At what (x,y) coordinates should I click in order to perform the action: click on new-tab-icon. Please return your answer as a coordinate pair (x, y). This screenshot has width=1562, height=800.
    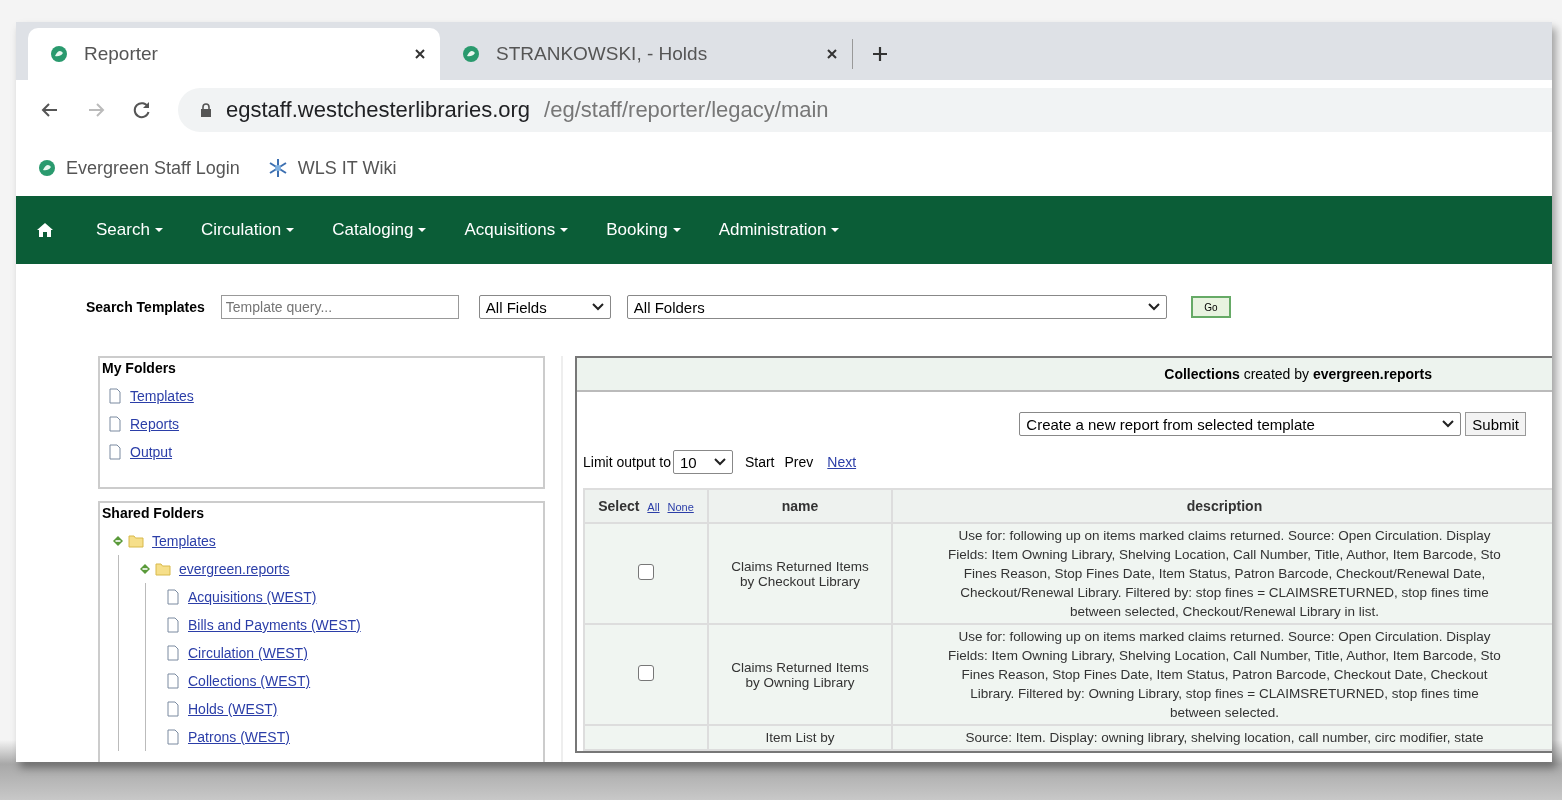
    Looking at the image, I should click on (880, 54).